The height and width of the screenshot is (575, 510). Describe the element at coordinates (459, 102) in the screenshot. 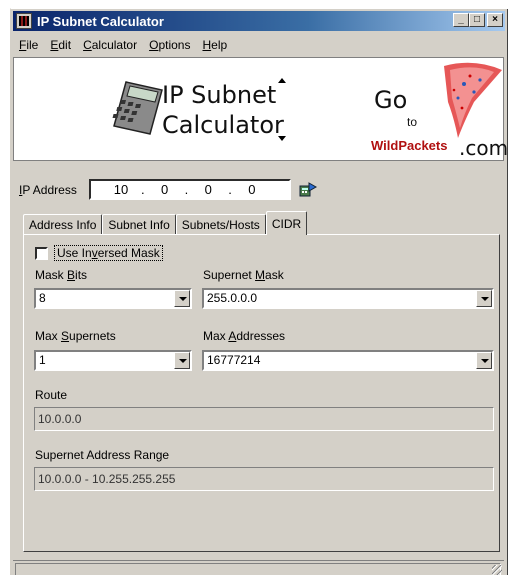

I see `wildpackets-funnel-logo` at that location.